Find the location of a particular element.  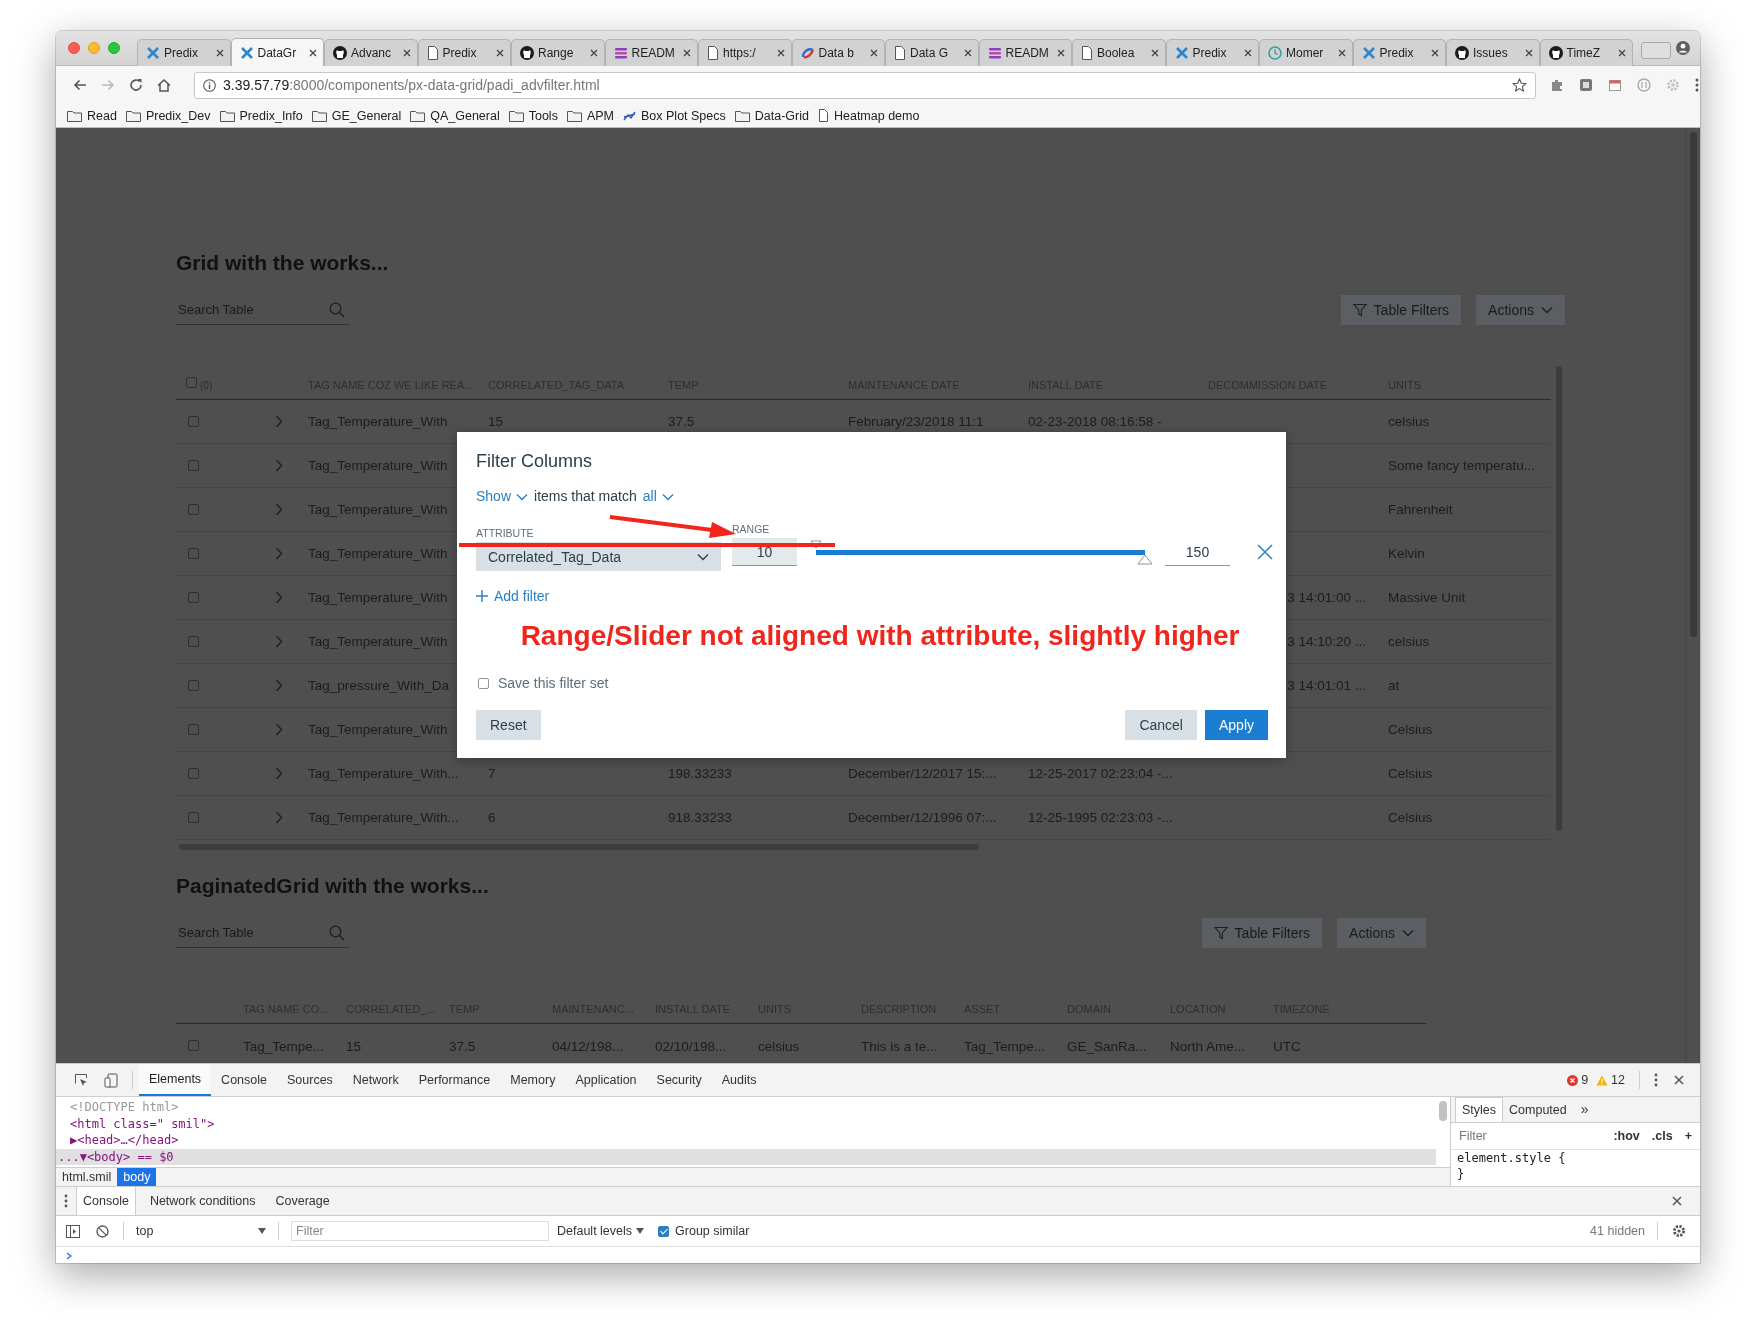

bookmark-link: Box Plot Specs is located at coordinates (674, 115).